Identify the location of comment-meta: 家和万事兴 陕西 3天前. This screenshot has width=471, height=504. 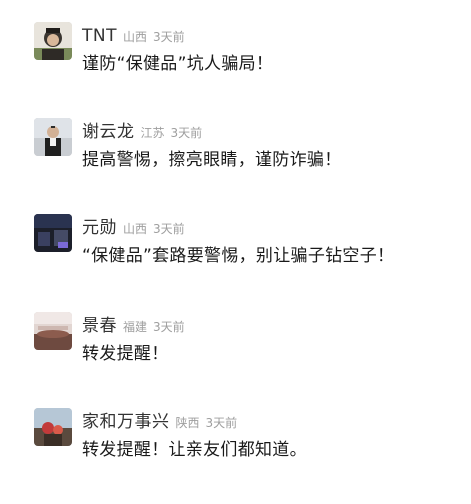
(159, 422).